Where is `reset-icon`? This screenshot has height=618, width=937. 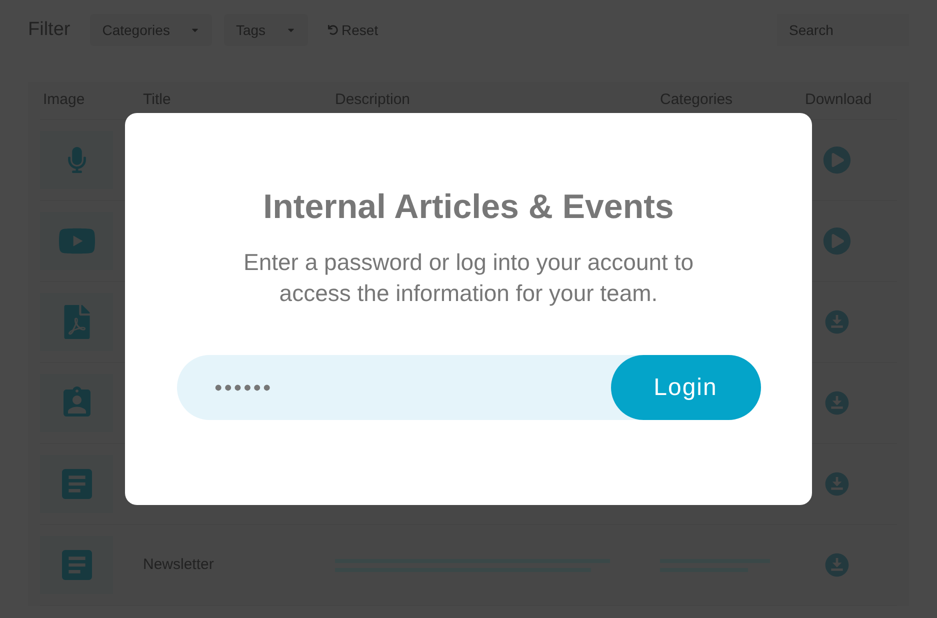 reset-icon is located at coordinates (333, 30).